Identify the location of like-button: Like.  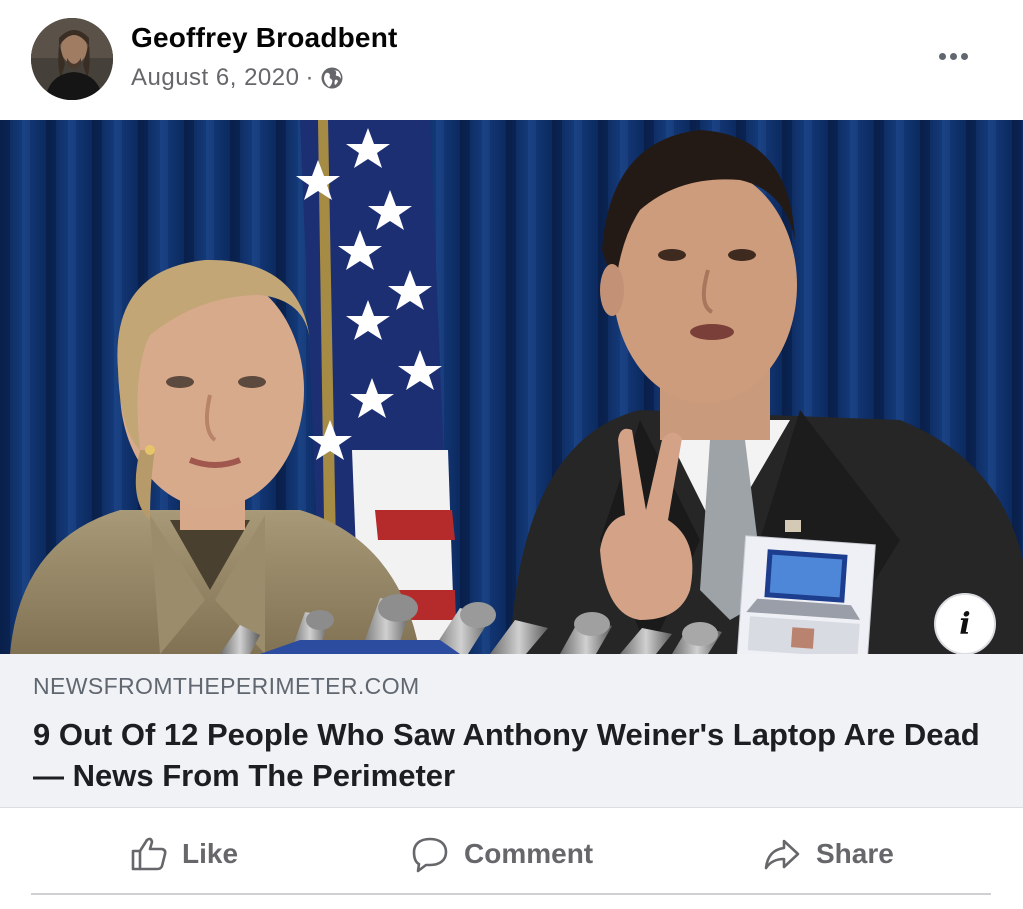
(184, 854).